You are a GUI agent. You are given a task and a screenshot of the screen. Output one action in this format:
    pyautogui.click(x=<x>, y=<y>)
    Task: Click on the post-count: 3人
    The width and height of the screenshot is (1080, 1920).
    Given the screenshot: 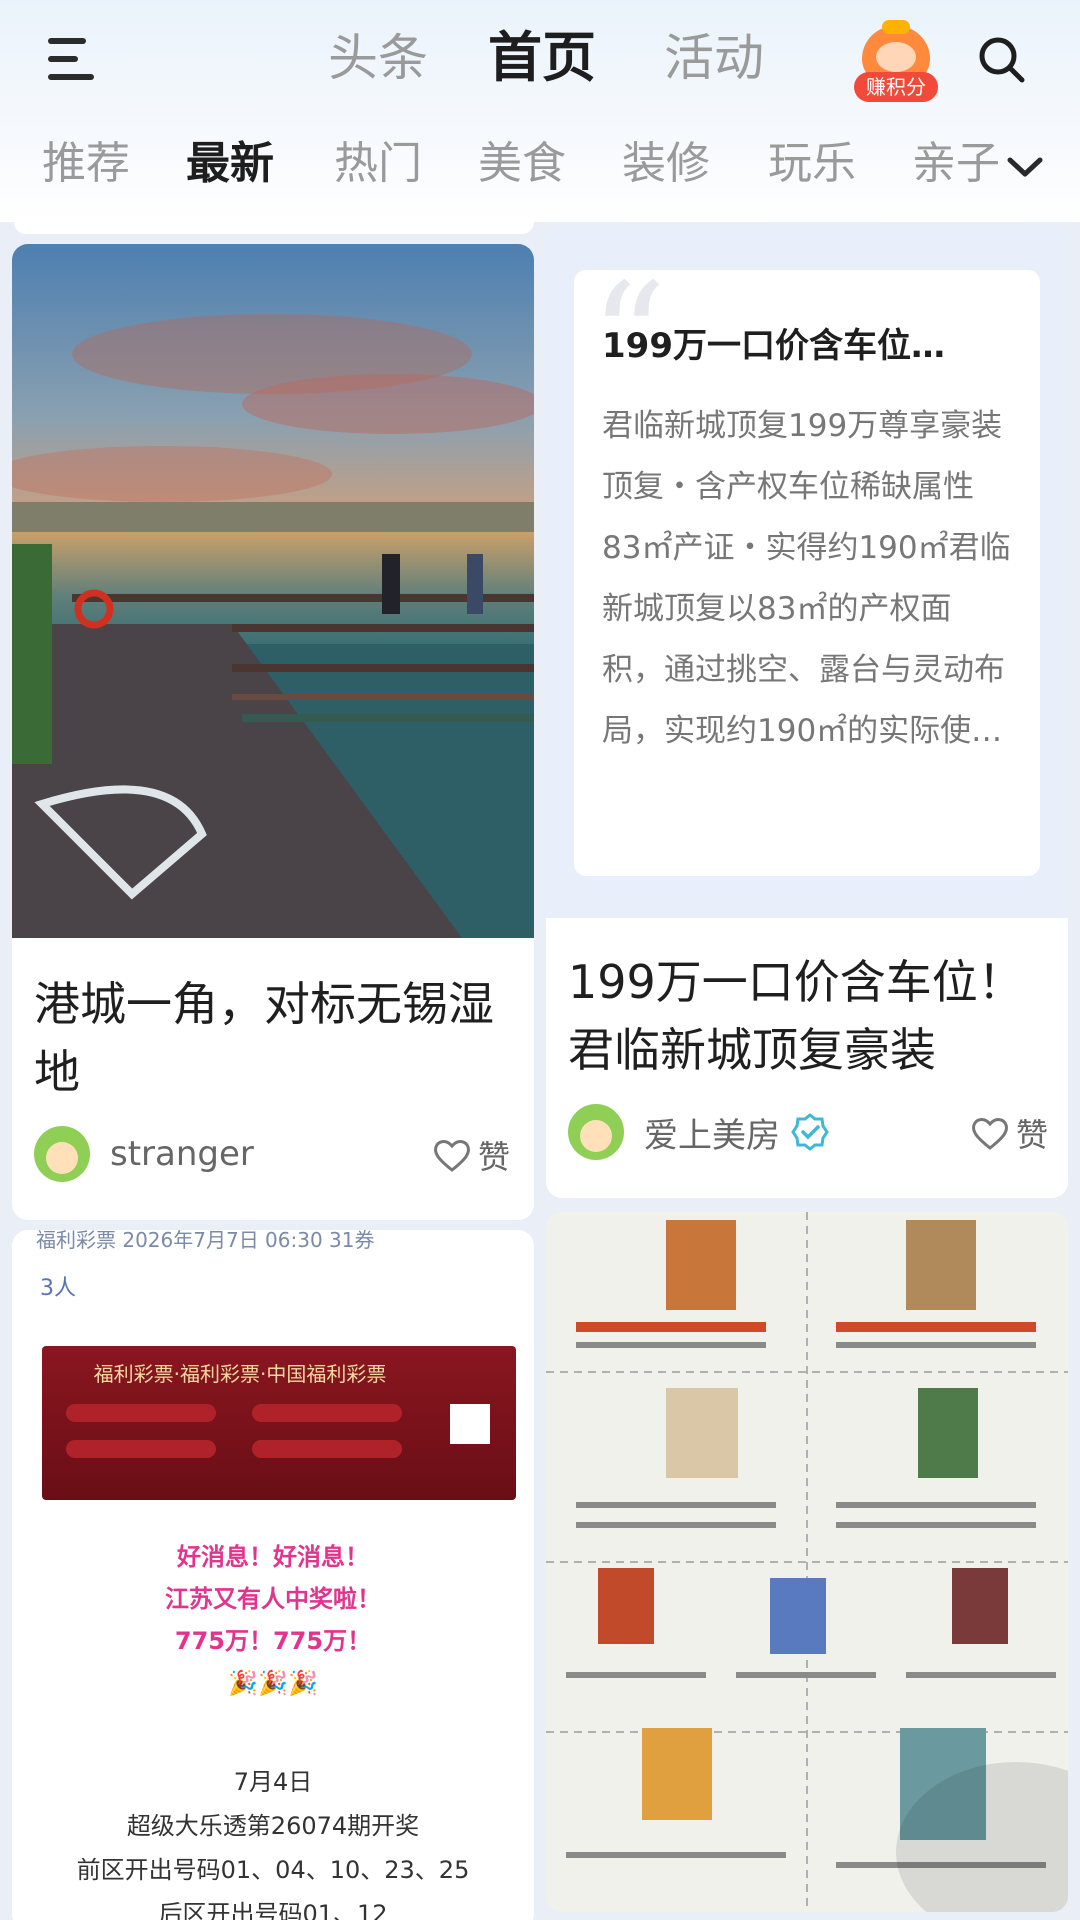 What is the action you would take?
    pyautogui.click(x=58, y=1288)
    